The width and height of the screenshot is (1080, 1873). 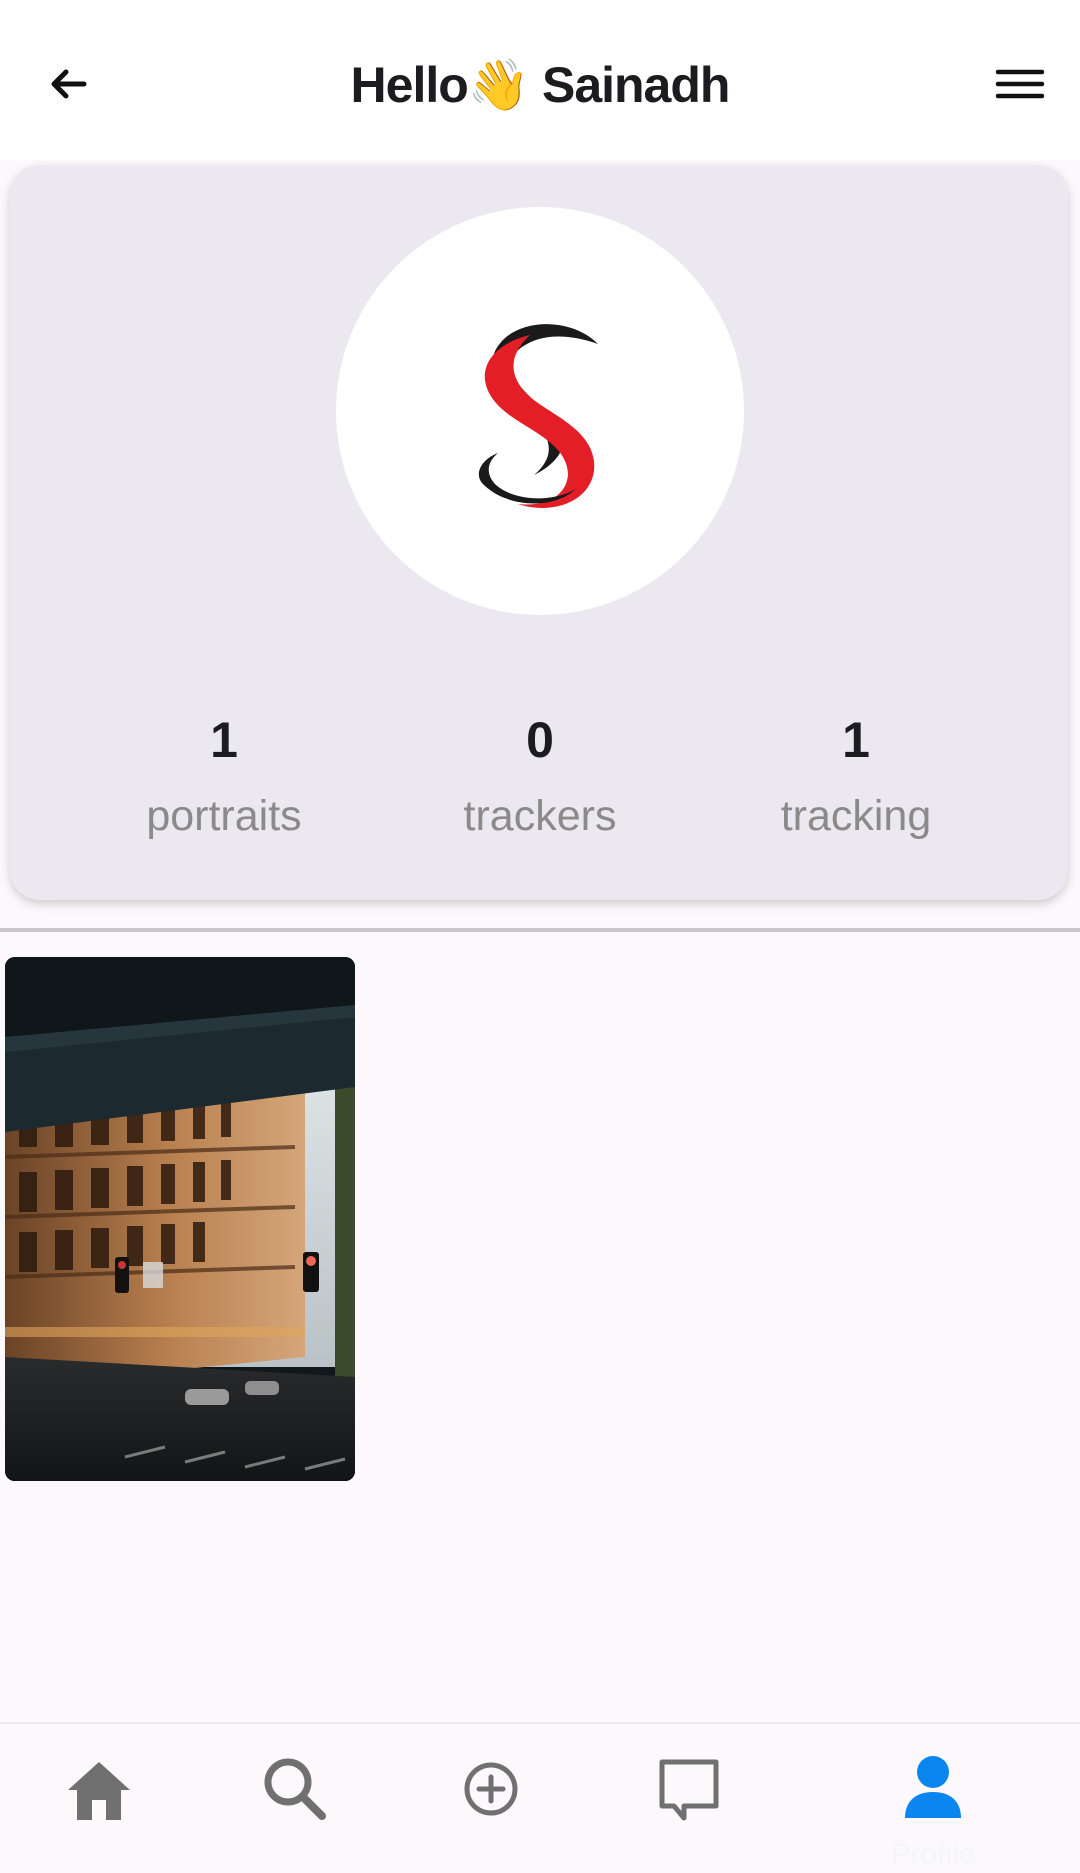 I want to click on chat-icon, so click(x=689, y=1790).